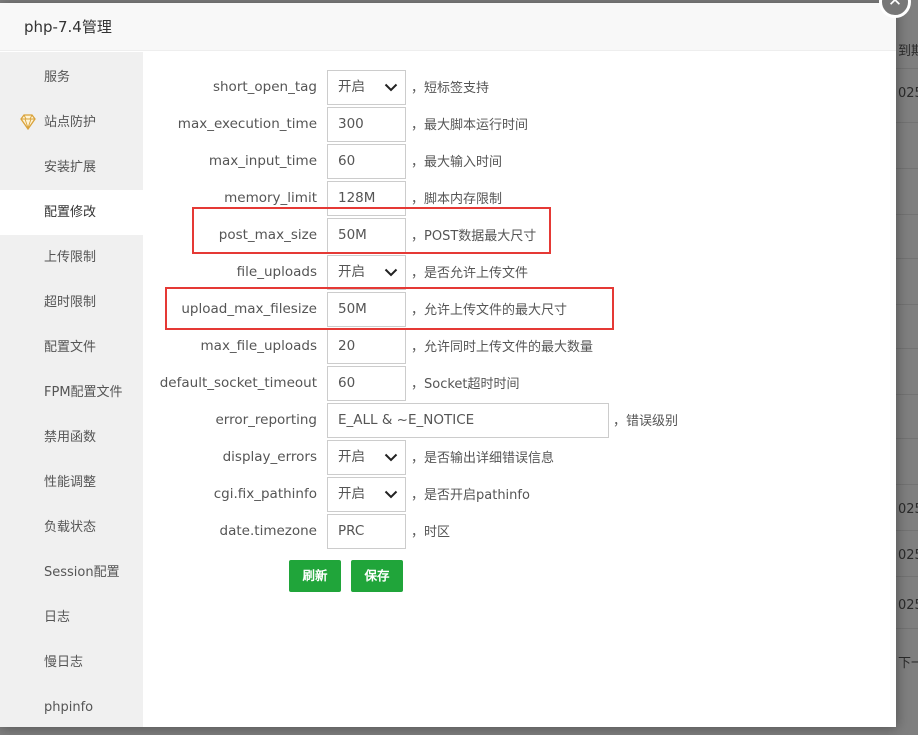 The height and width of the screenshot is (735, 918). I want to click on config-row-max-file-uploads: max_file_uploads 20 ，允许同时上传文件的最大数量, so click(519, 346).